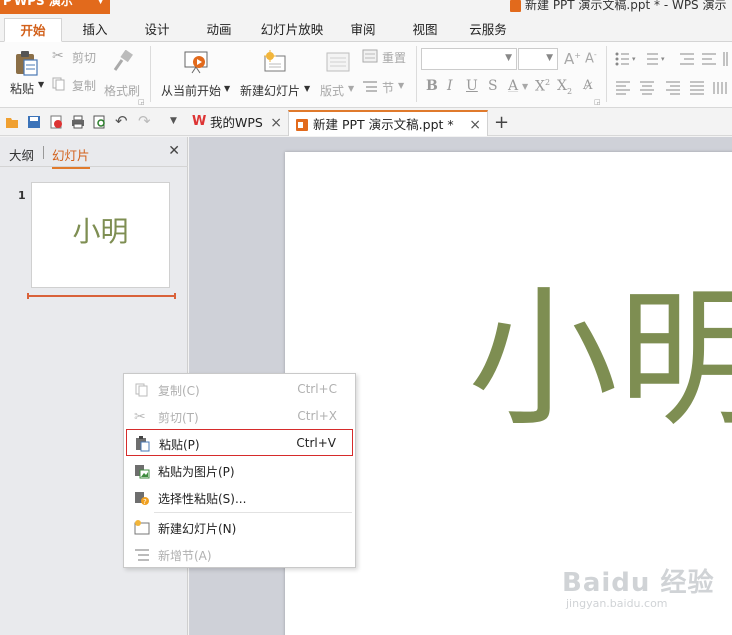 The image size is (732, 635). Describe the element at coordinates (142, 472) in the screenshot. I see `paste-as-picture-icon` at that location.